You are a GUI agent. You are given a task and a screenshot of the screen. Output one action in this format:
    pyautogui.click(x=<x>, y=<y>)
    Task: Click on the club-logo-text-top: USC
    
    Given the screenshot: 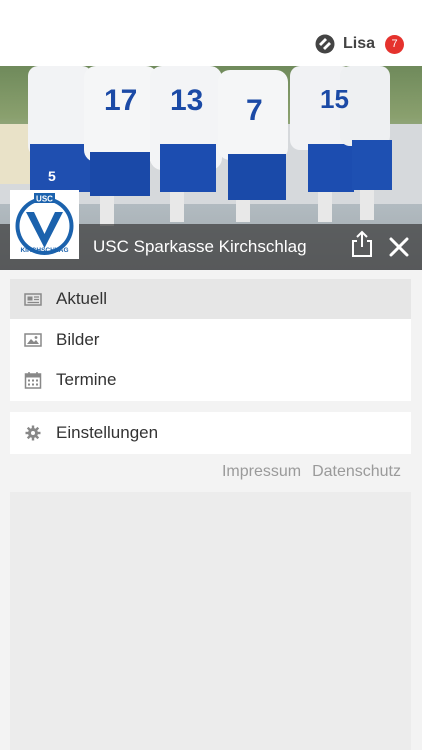 What is the action you would take?
    pyautogui.click(x=44, y=199)
    